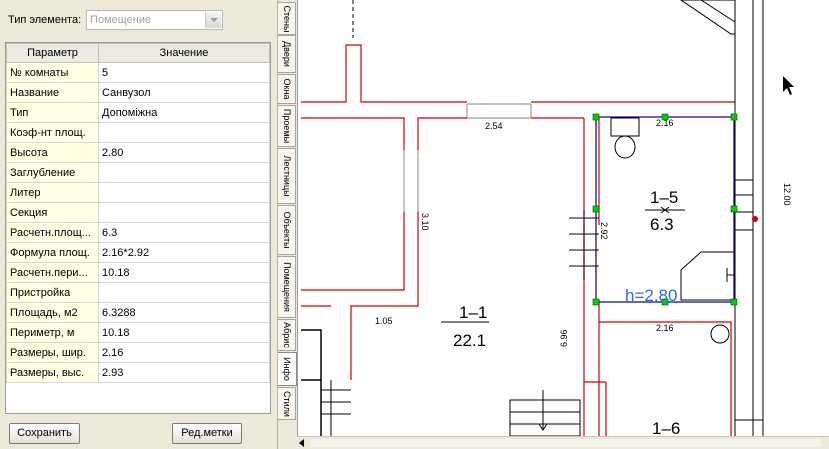 The height and width of the screenshot is (449, 829). What do you see at coordinates (564, 338) in the screenshot?
I see `dim-text: 6.96` at bounding box center [564, 338].